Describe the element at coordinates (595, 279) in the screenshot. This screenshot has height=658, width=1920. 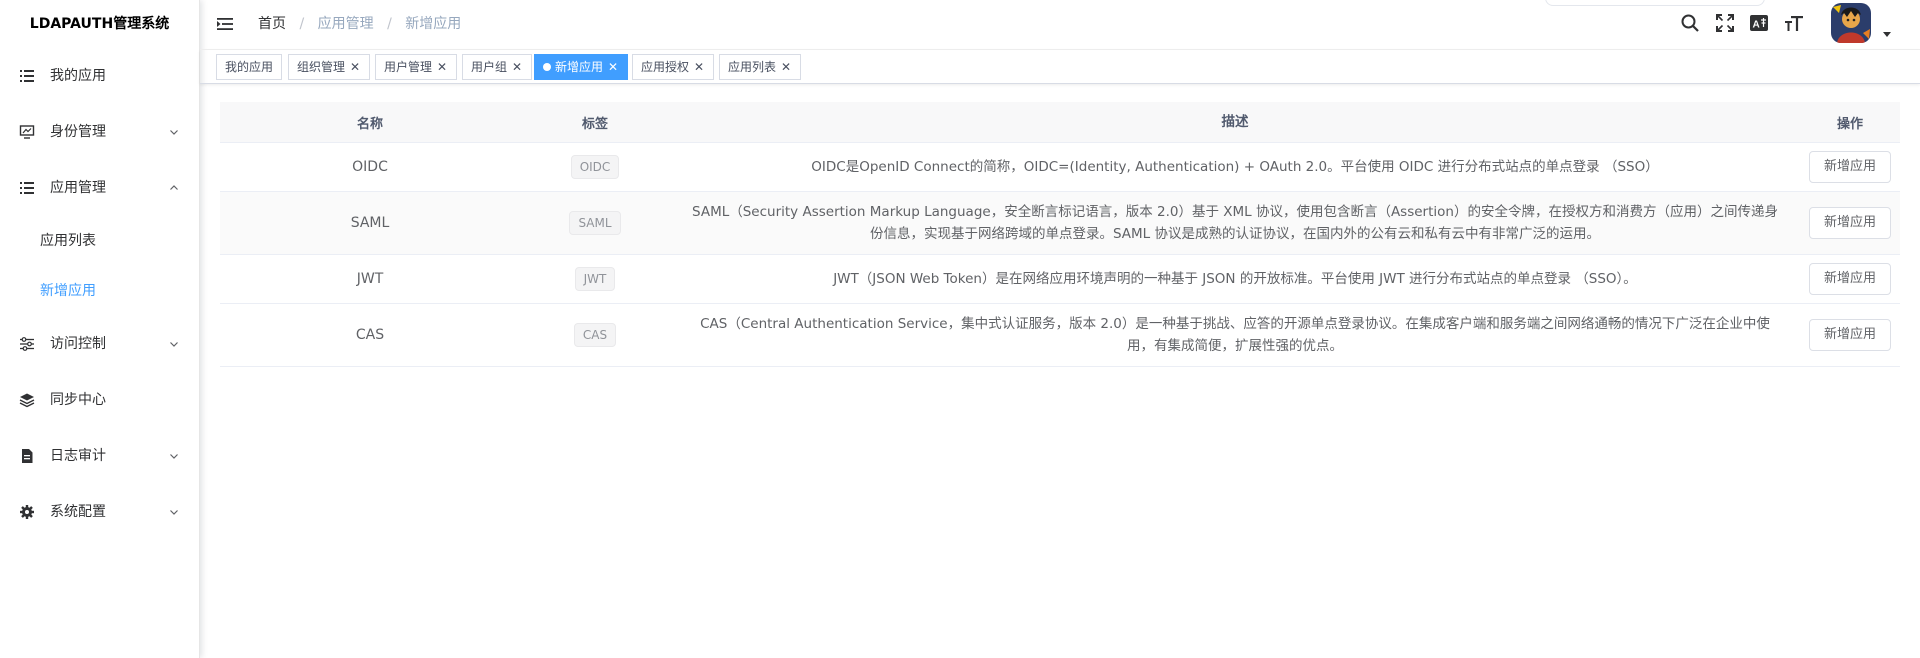
I see `cell-tag: JWT` at that location.